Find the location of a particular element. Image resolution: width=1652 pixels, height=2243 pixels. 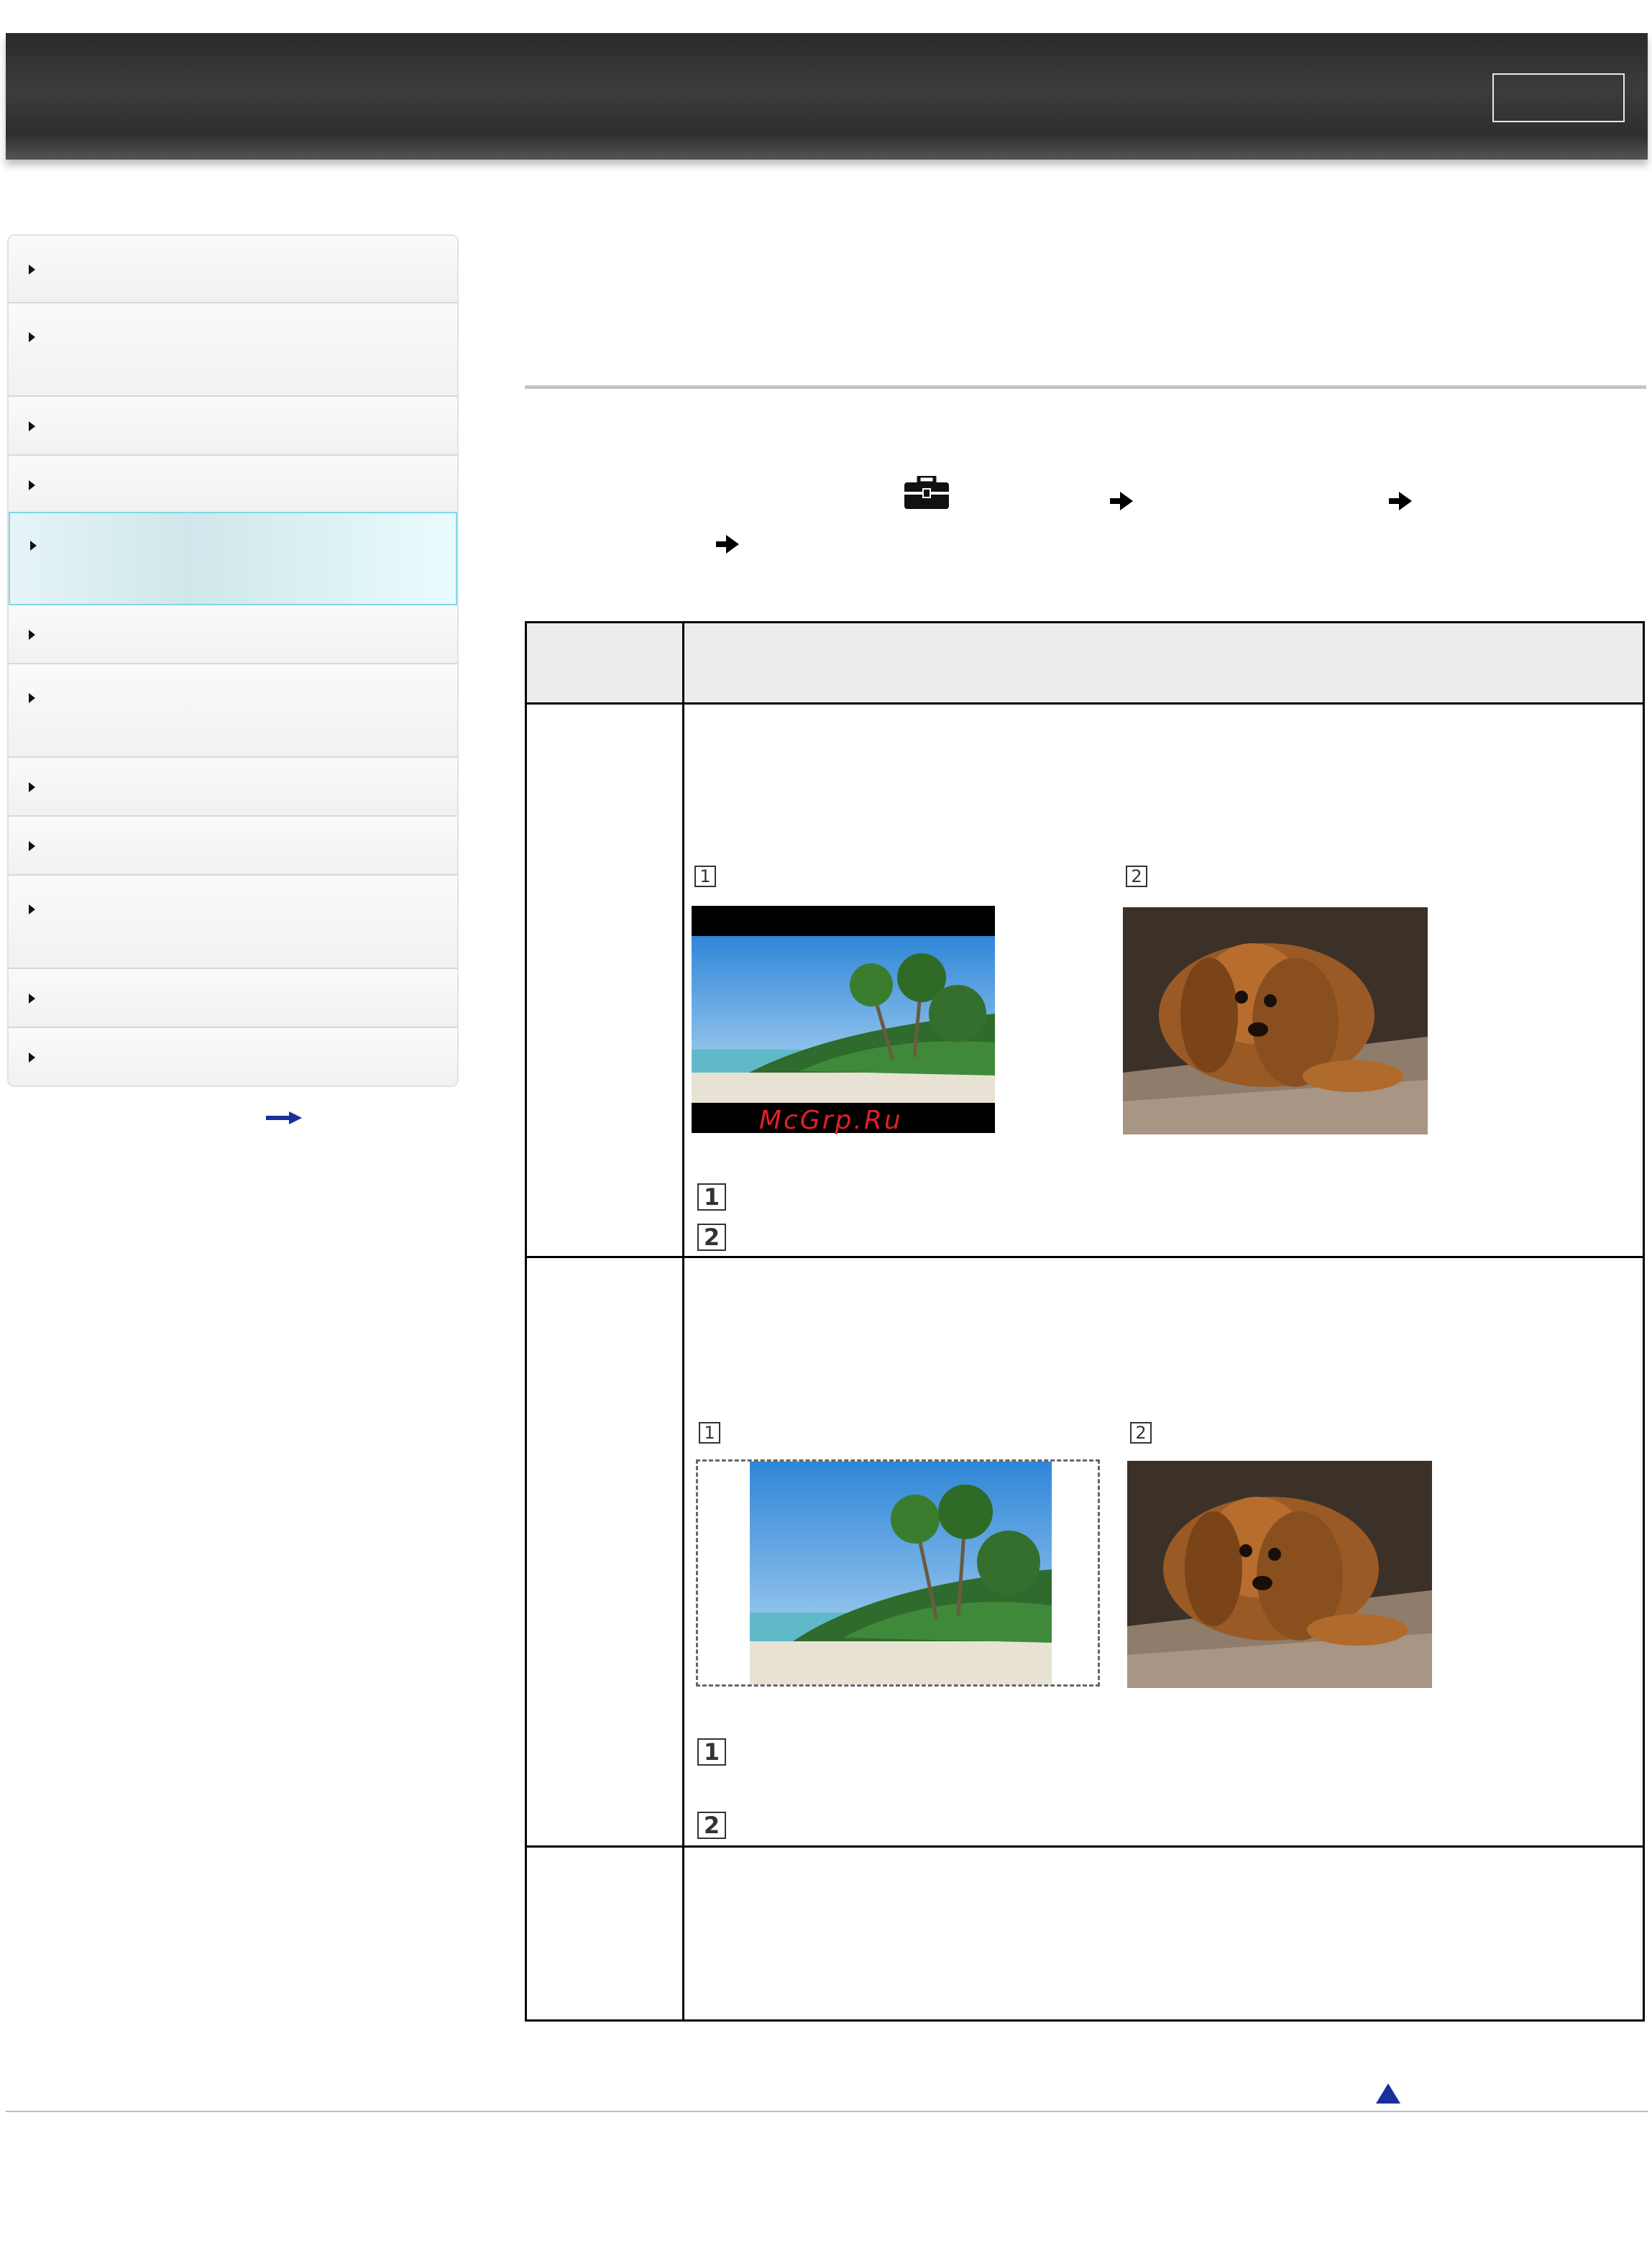

header-button is located at coordinates (1558, 97).